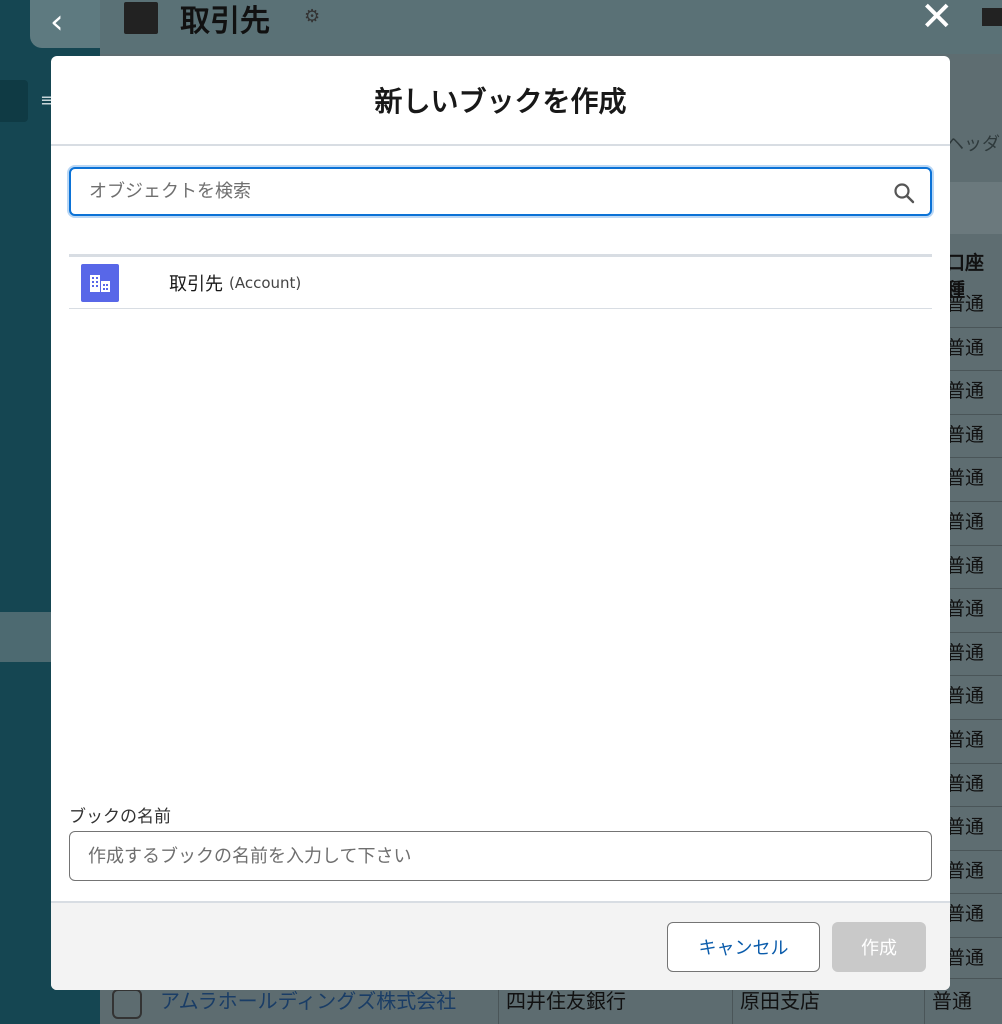  I want to click on cancel-button: キャンセル, so click(743, 947).